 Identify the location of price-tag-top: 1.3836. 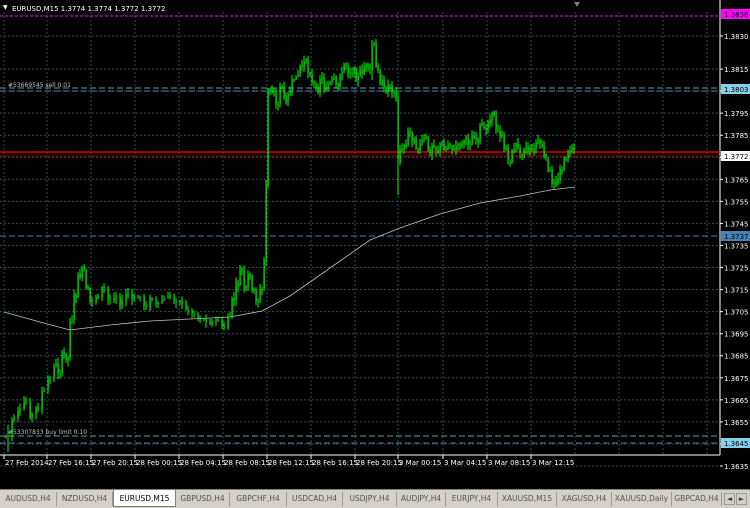
(736, 15).